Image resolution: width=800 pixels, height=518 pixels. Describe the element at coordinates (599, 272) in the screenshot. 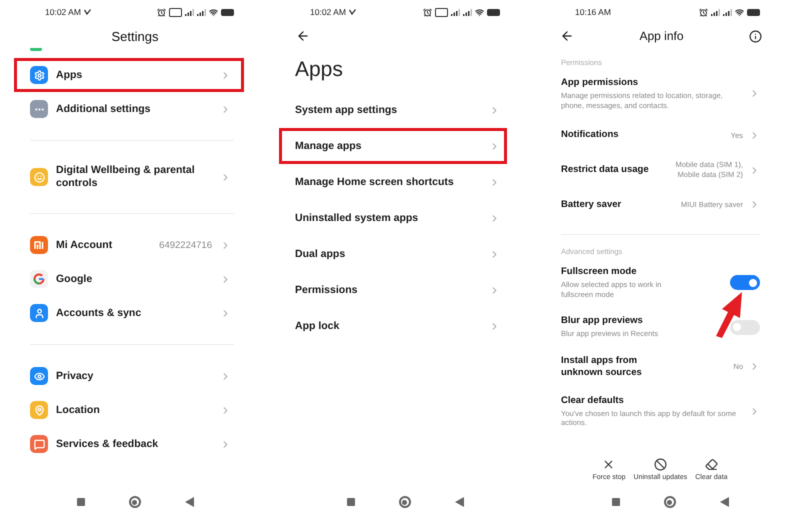

I see `setting-title: Fullscreen mode` at that location.